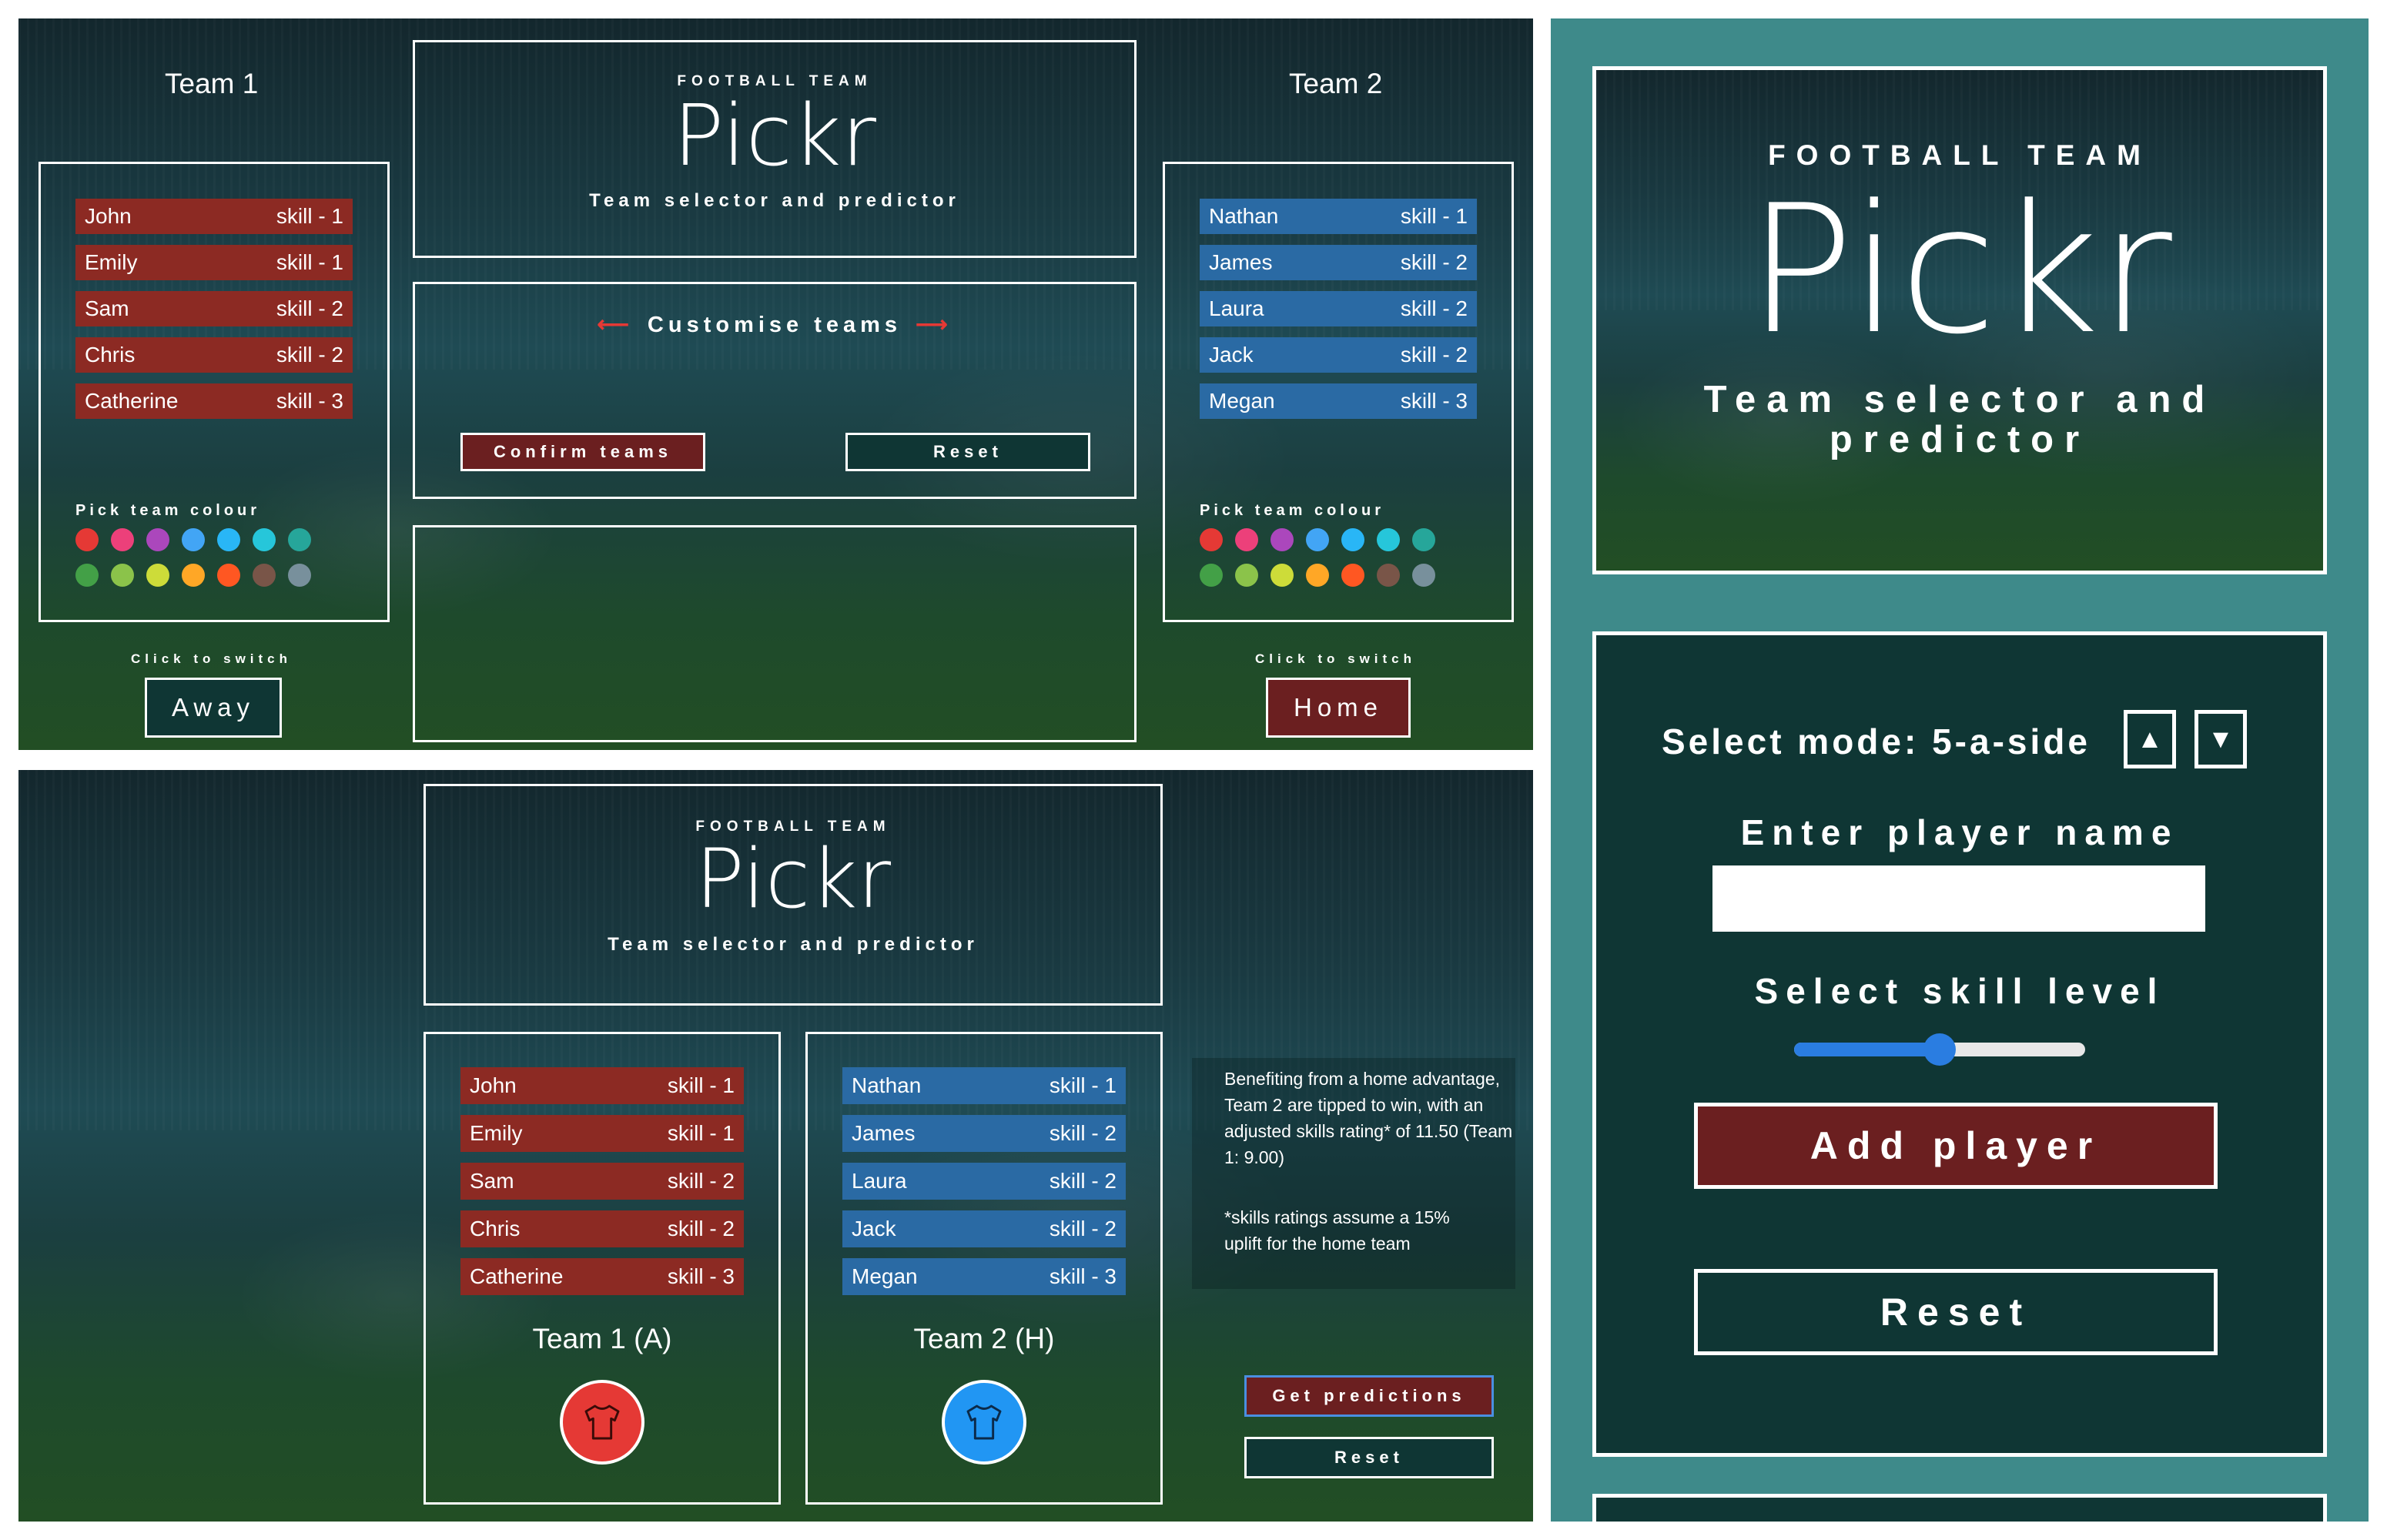 The height and width of the screenshot is (1540, 2387). I want to click on player-name: Laura, so click(879, 1181).